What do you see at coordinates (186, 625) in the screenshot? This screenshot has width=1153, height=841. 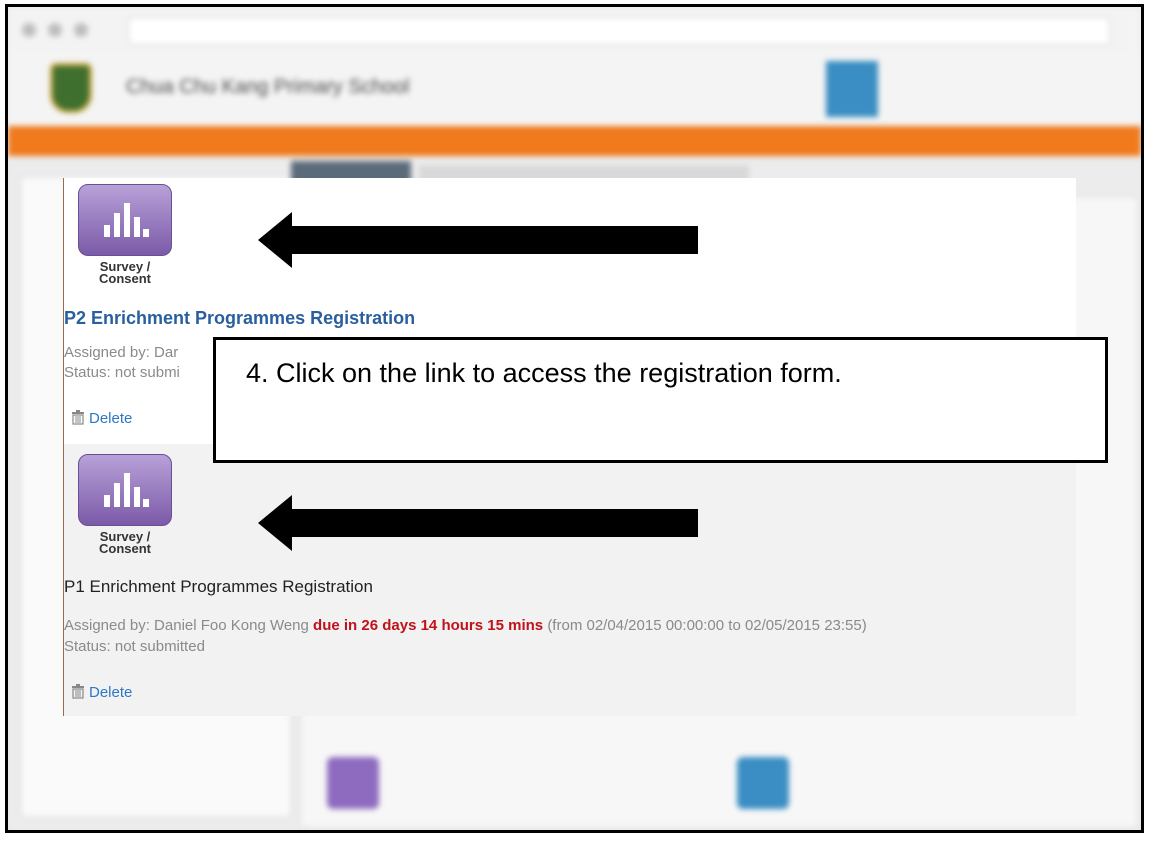 I see `assigned-by-name: Assigned by: Daniel Foo Kong Weng` at bounding box center [186, 625].